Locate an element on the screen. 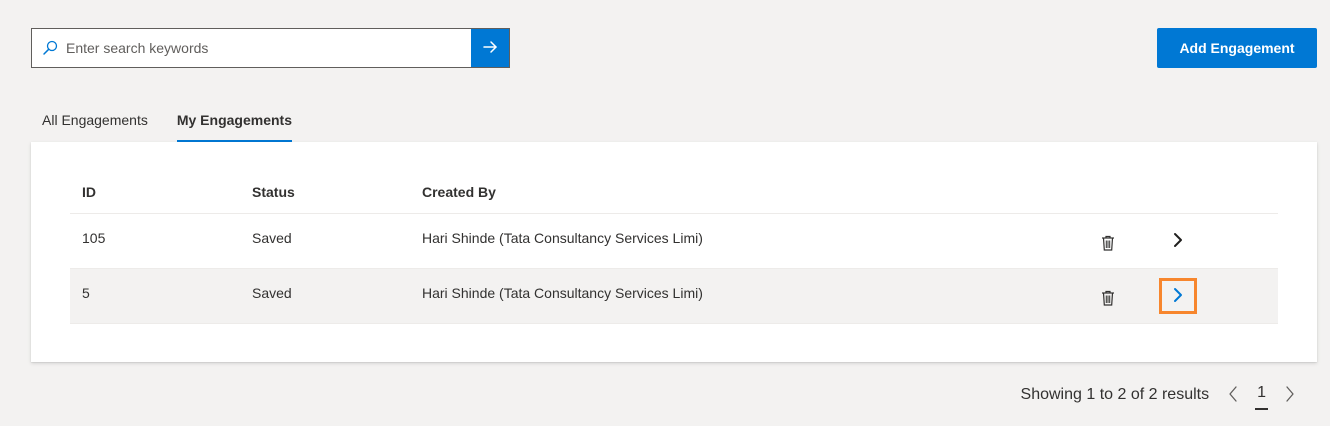 The height and width of the screenshot is (426, 1330). cell-id: 105 is located at coordinates (94, 238).